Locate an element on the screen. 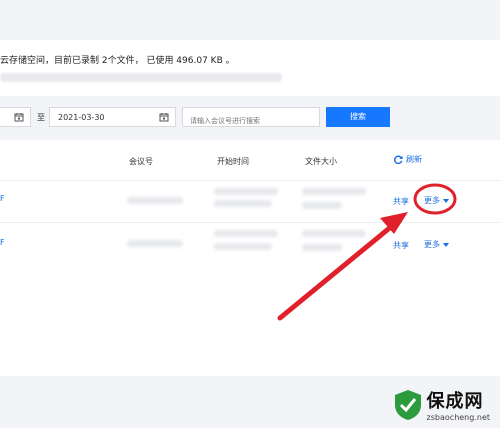 This screenshot has height=428, width=500. annotation-overlay is located at coordinates (367, 252).